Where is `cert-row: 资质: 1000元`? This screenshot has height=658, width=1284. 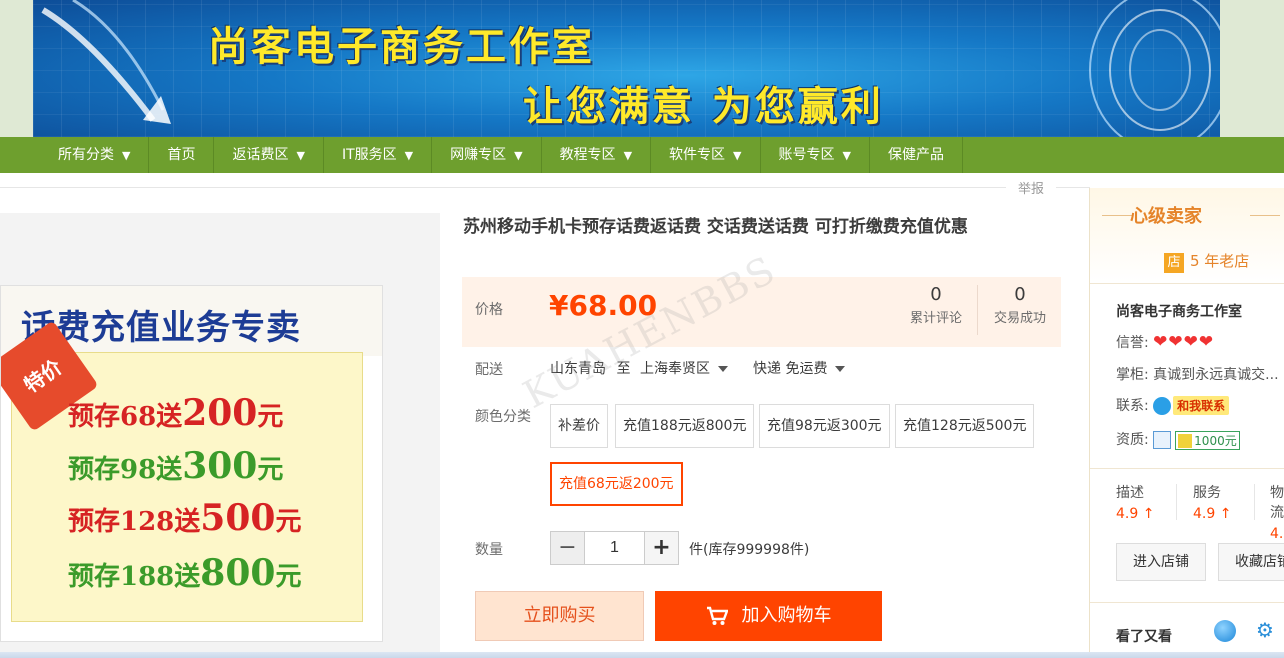
cert-row: 资质: 1000元 is located at coordinates (1178, 439).